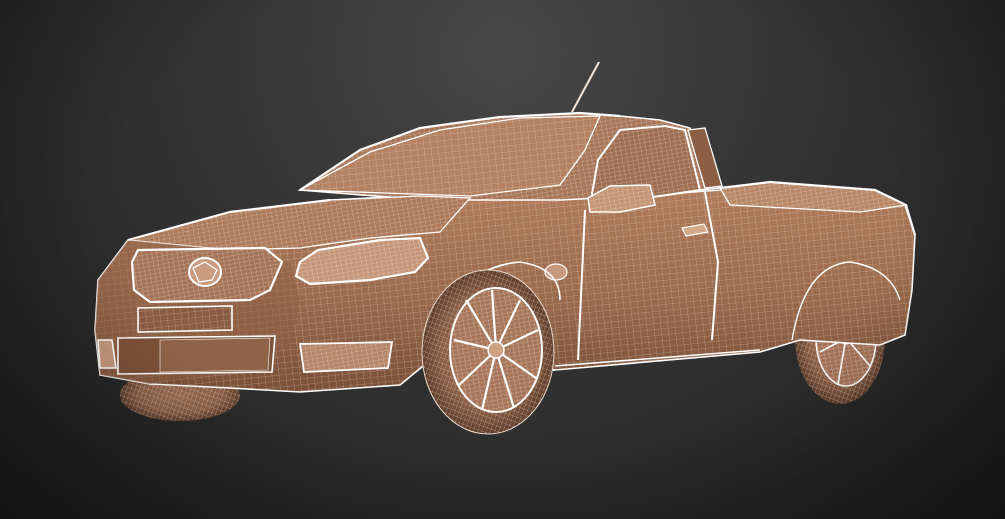 This screenshot has width=1005, height=519. I want to click on front-right-wheel, so click(488, 352).